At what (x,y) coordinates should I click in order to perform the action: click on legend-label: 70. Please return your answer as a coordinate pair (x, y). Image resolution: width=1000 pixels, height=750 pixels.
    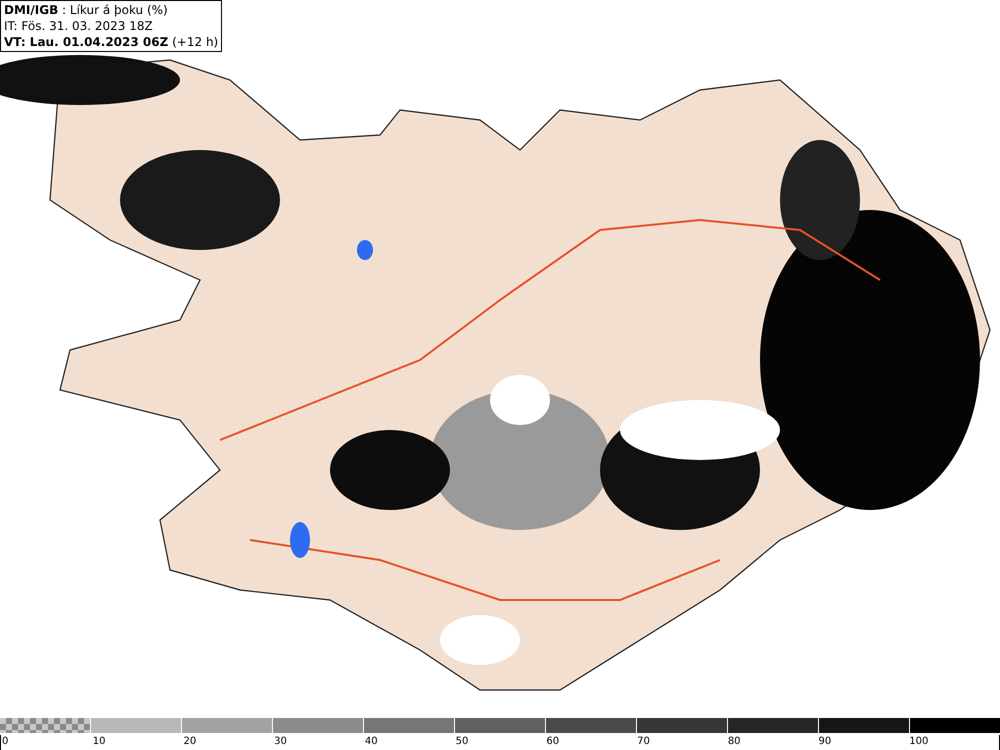
    Looking at the image, I should click on (643, 741).